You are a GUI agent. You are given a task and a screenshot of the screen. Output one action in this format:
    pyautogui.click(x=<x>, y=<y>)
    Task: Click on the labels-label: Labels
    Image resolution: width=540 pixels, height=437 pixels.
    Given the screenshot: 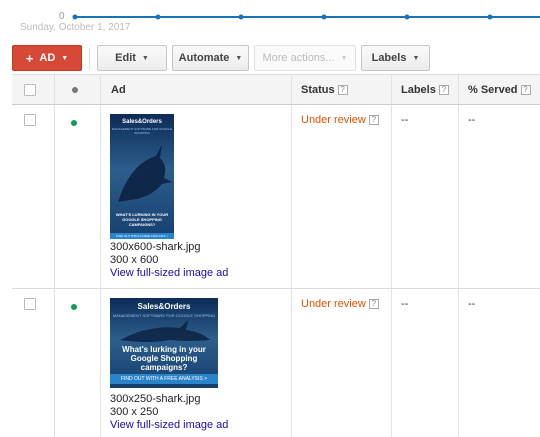 What is the action you would take?
    pyautogui.click(x=389, y=58)
    